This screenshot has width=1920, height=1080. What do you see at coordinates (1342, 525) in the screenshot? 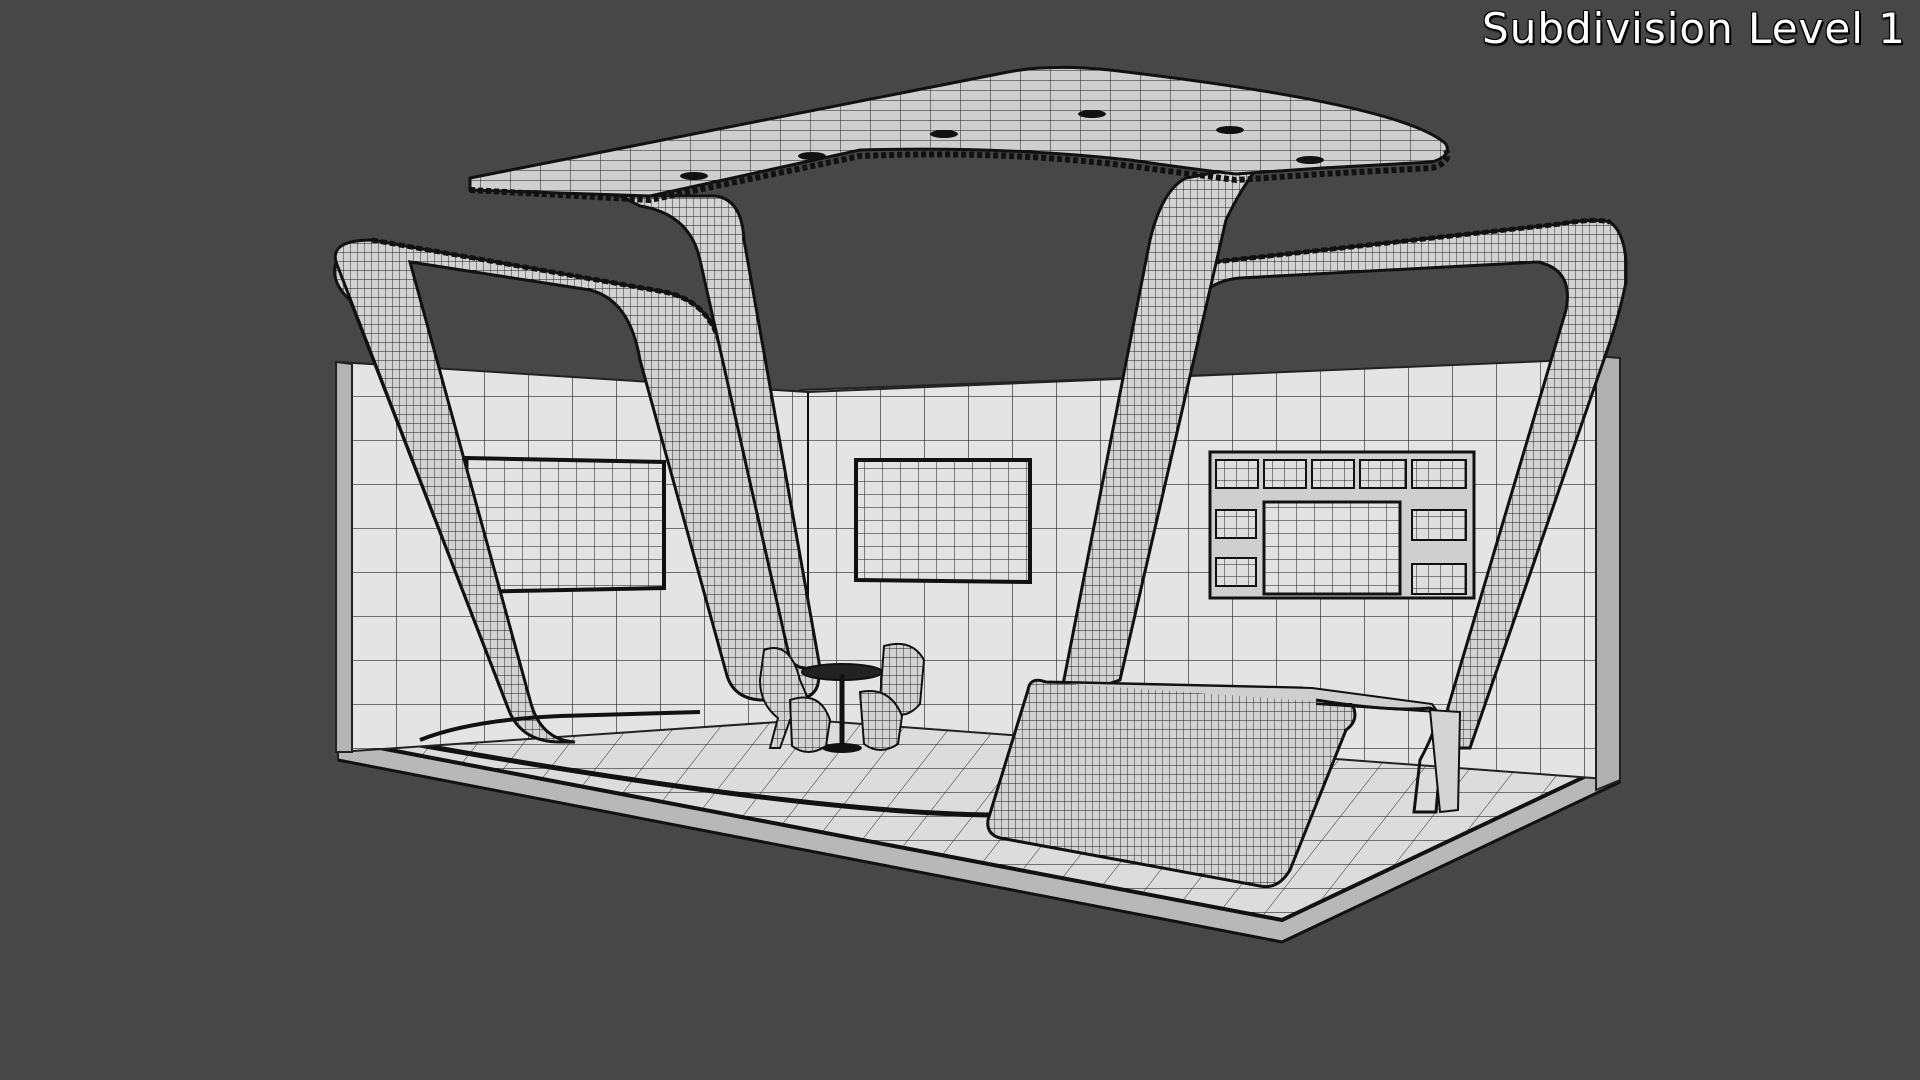
I see `right-wall-video-grid` at bounding box center [1342, 525].